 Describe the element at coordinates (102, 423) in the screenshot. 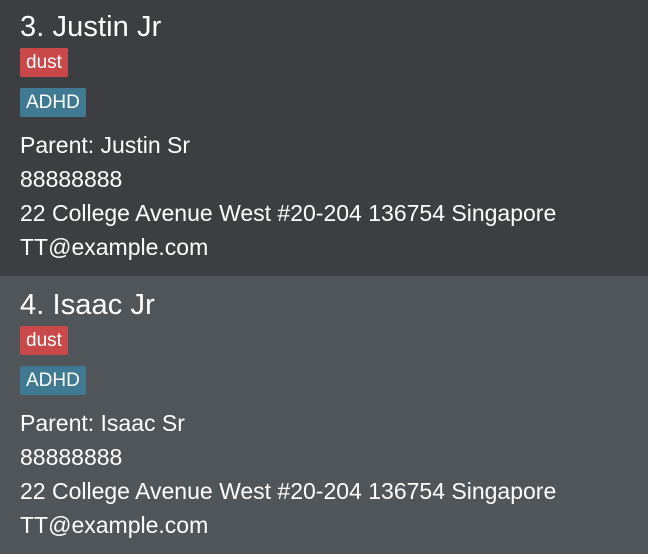

I see `contact-parent: Parent: Isaac Sr` at that location.